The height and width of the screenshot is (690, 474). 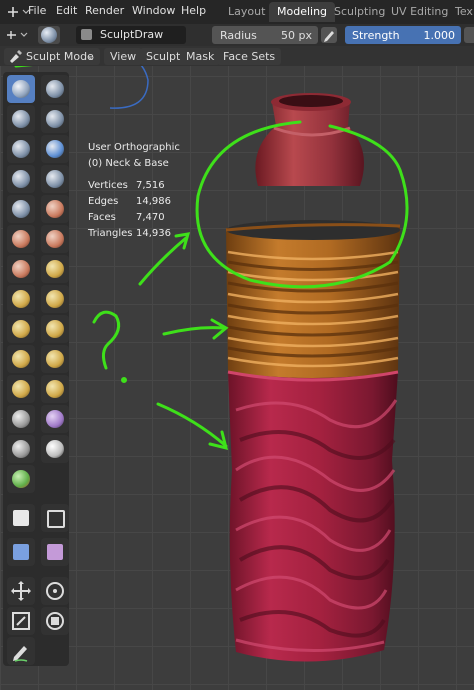 I want to click on tool-elastic-deform, so click(x=21, y=329).